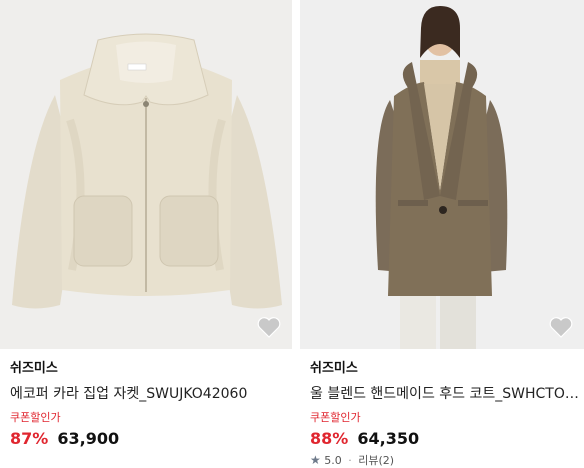  What do you see at coordinates (388, 438) in the screenshot?
I see `sale-price: 64,350` at bounding box center [388, 438].